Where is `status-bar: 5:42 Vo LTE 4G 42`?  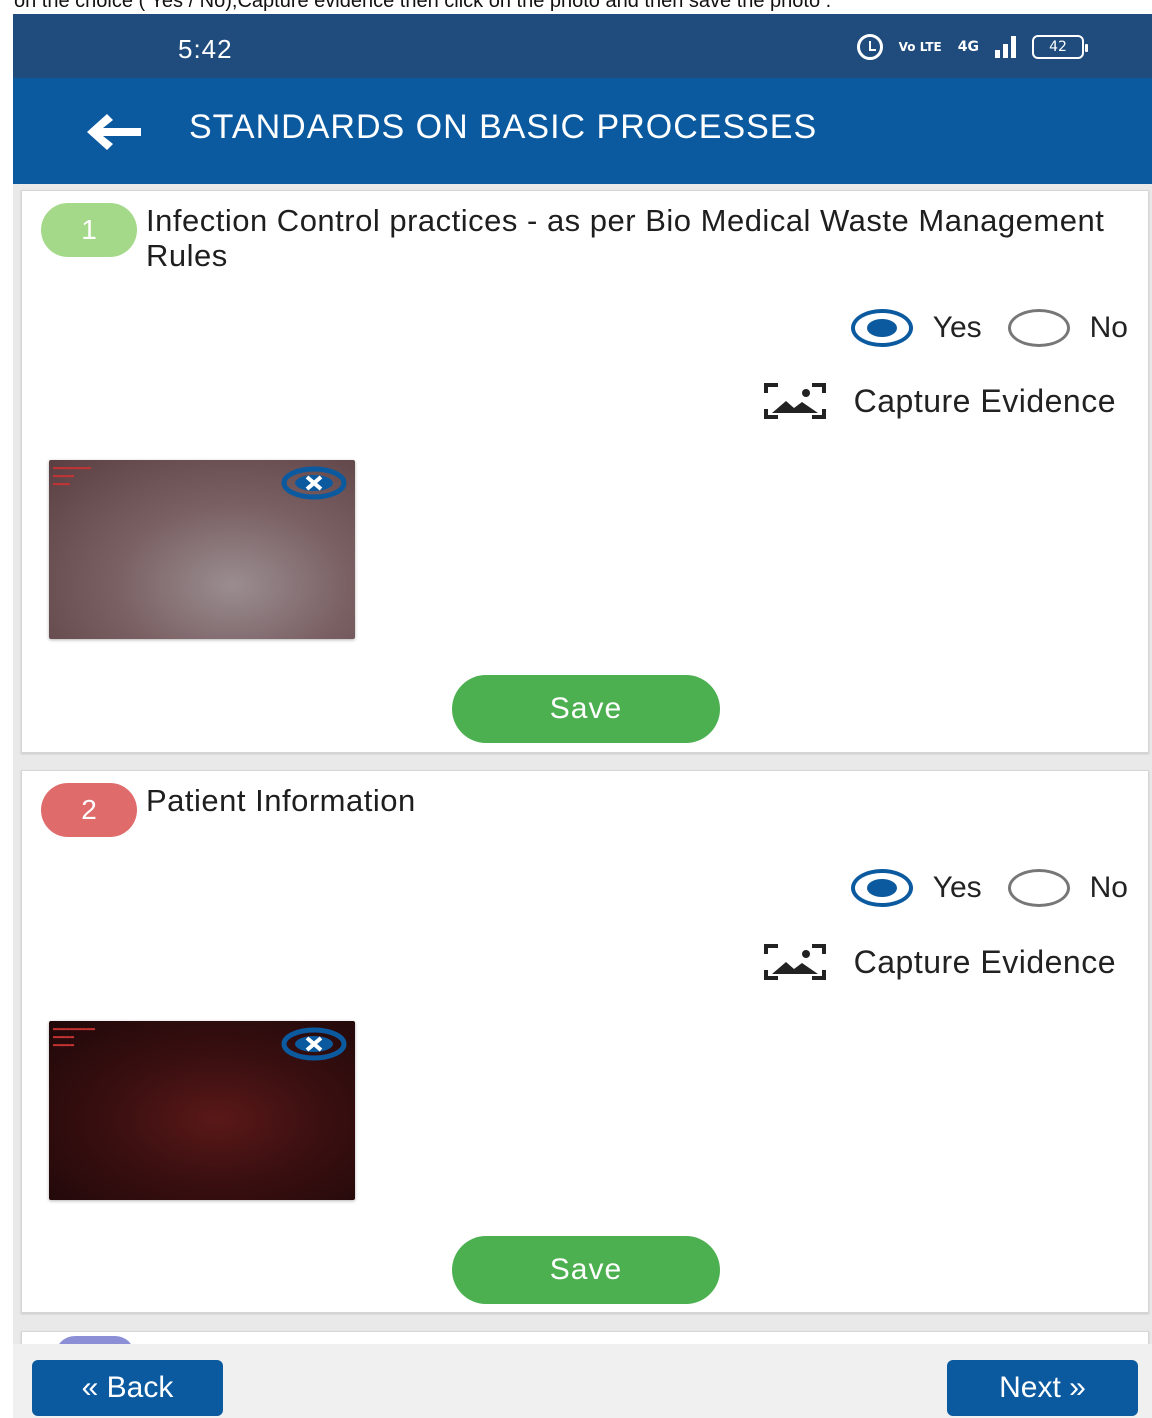 status-bar: 5:42 Vo LTE 4G 42 is located at coordinates (582, 46).